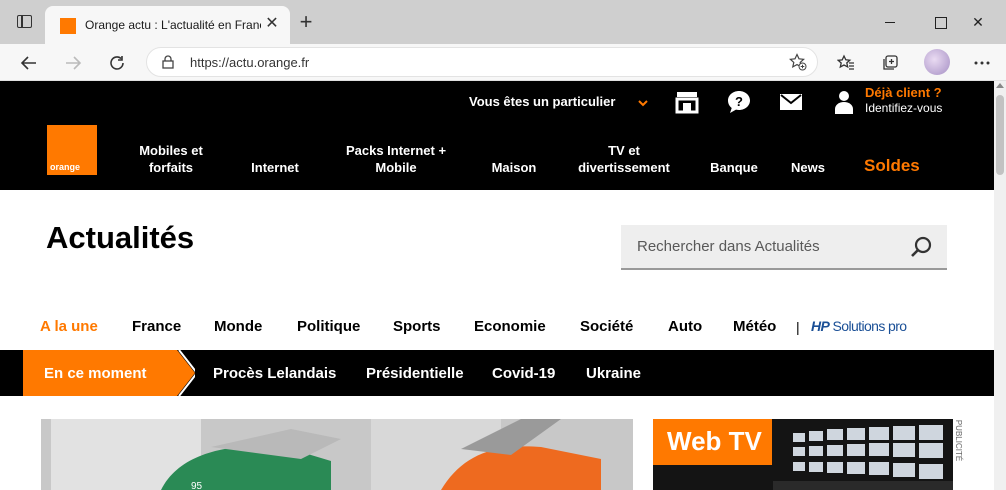 This screenshot has width=1006, height=490. What do you see at coordinates (417, 326) in the screenshot?
I see `category-sports: Sports` at bounding box center [417, 326].